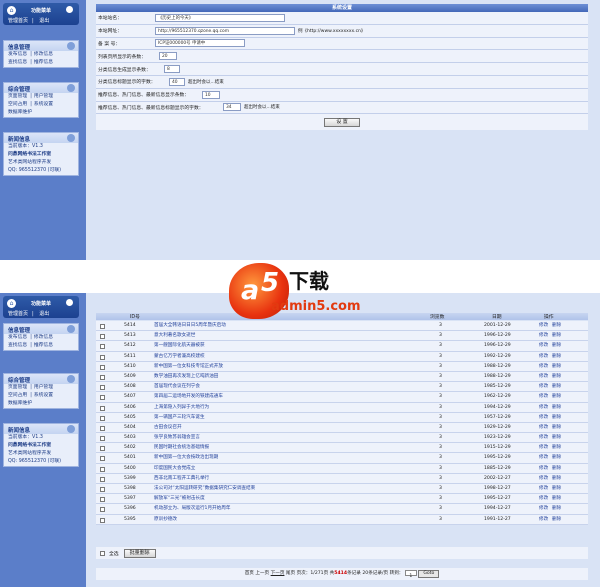 This screenshot has height=587, width=600. Describe the element at coordinates (181, 448) in the screenshot. I see `row-title-link: 民国时期社会统治基础情报` at that location.